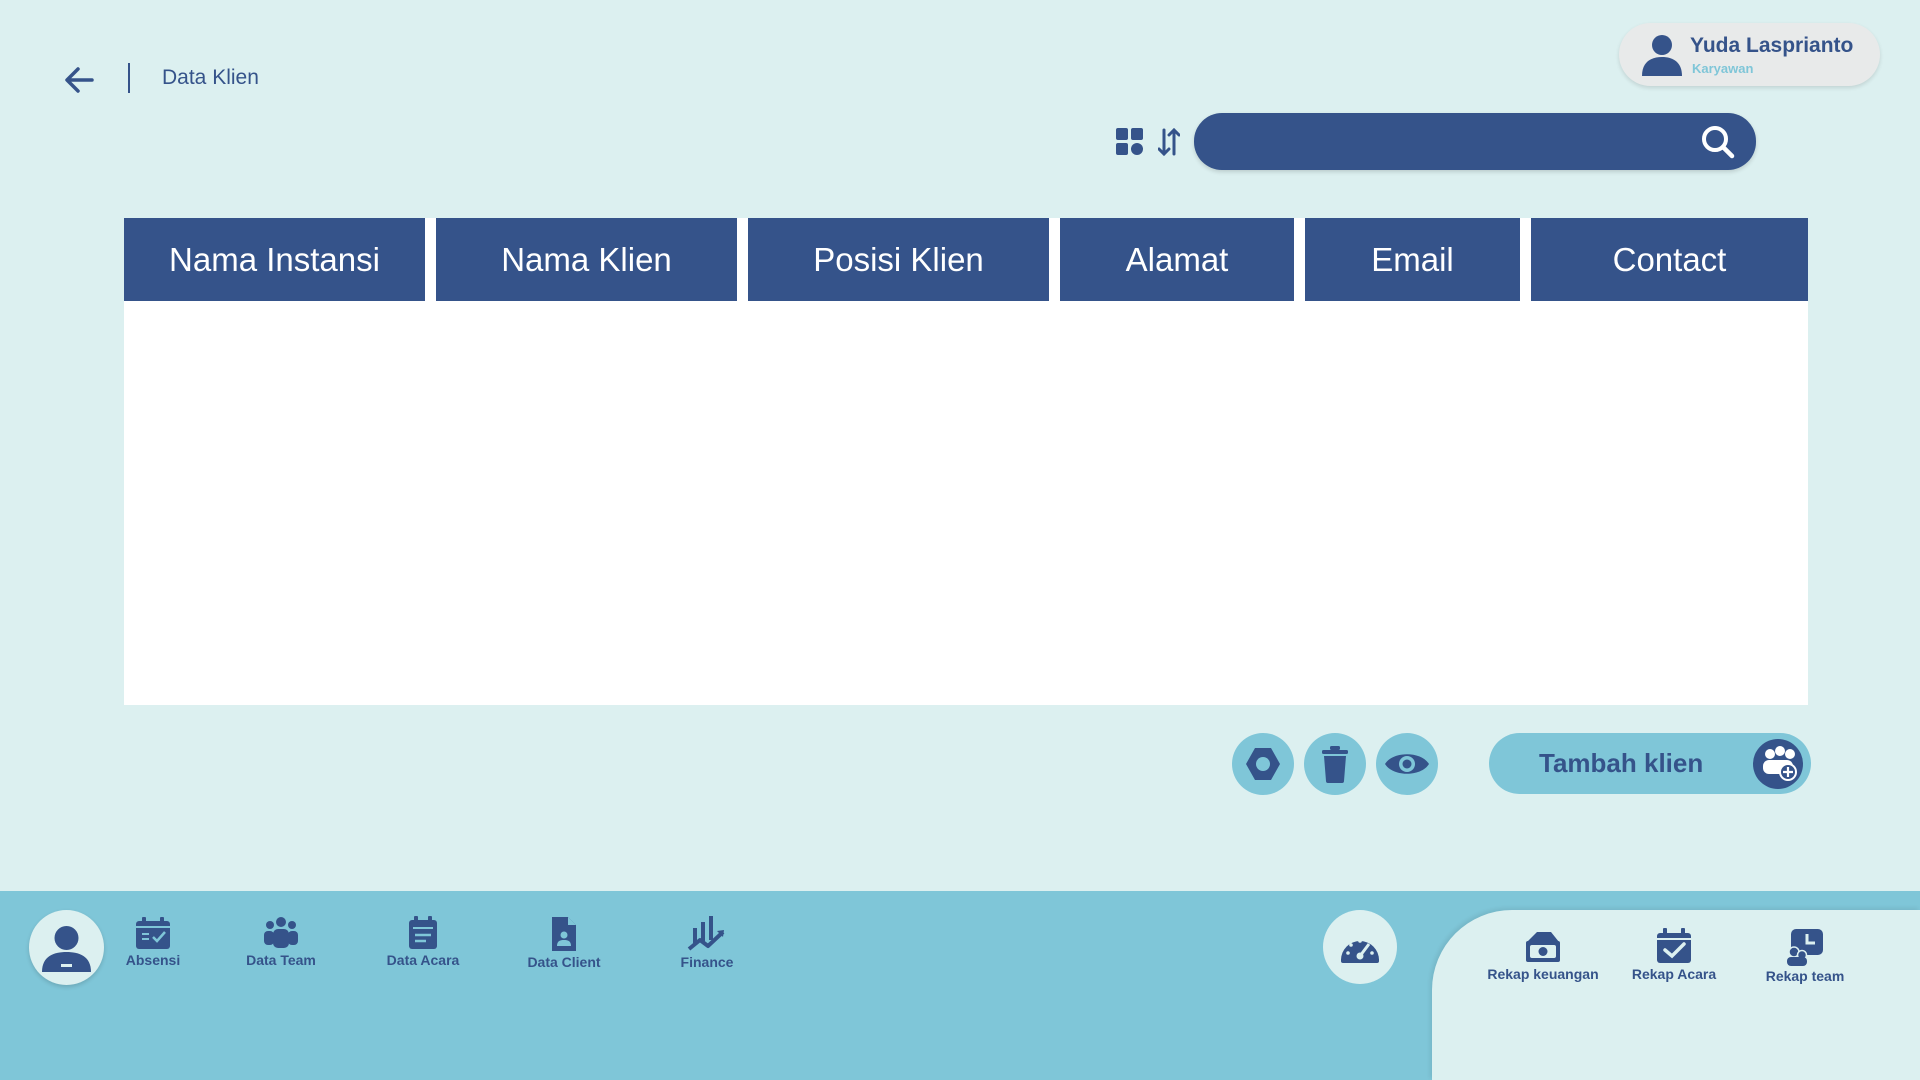 The image size is (1920, 1080). Describe the element at coordinates (564, 934) in the screenshot. I see `document-person-icon` at that location.